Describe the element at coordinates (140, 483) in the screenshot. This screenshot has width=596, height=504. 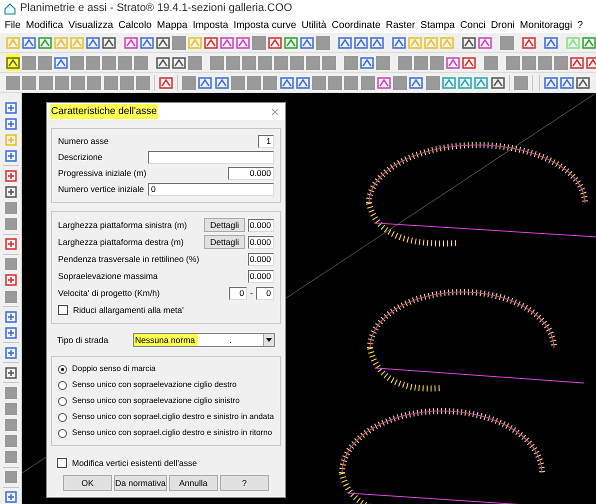
I see `dialog-button: Da normativa` at that location.